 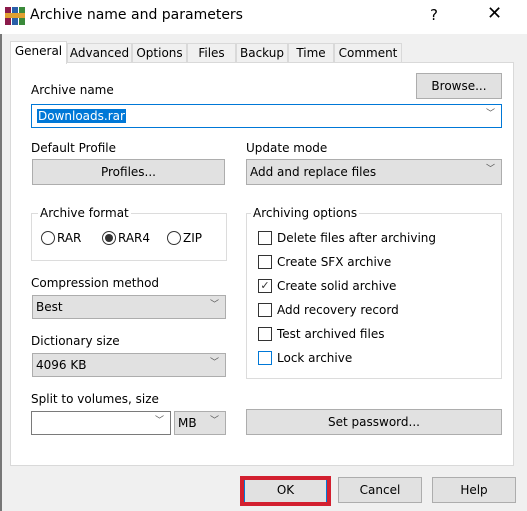 I want to click on title-bar: Archive name and parameters ? ✕, so click(x=263, y=17).